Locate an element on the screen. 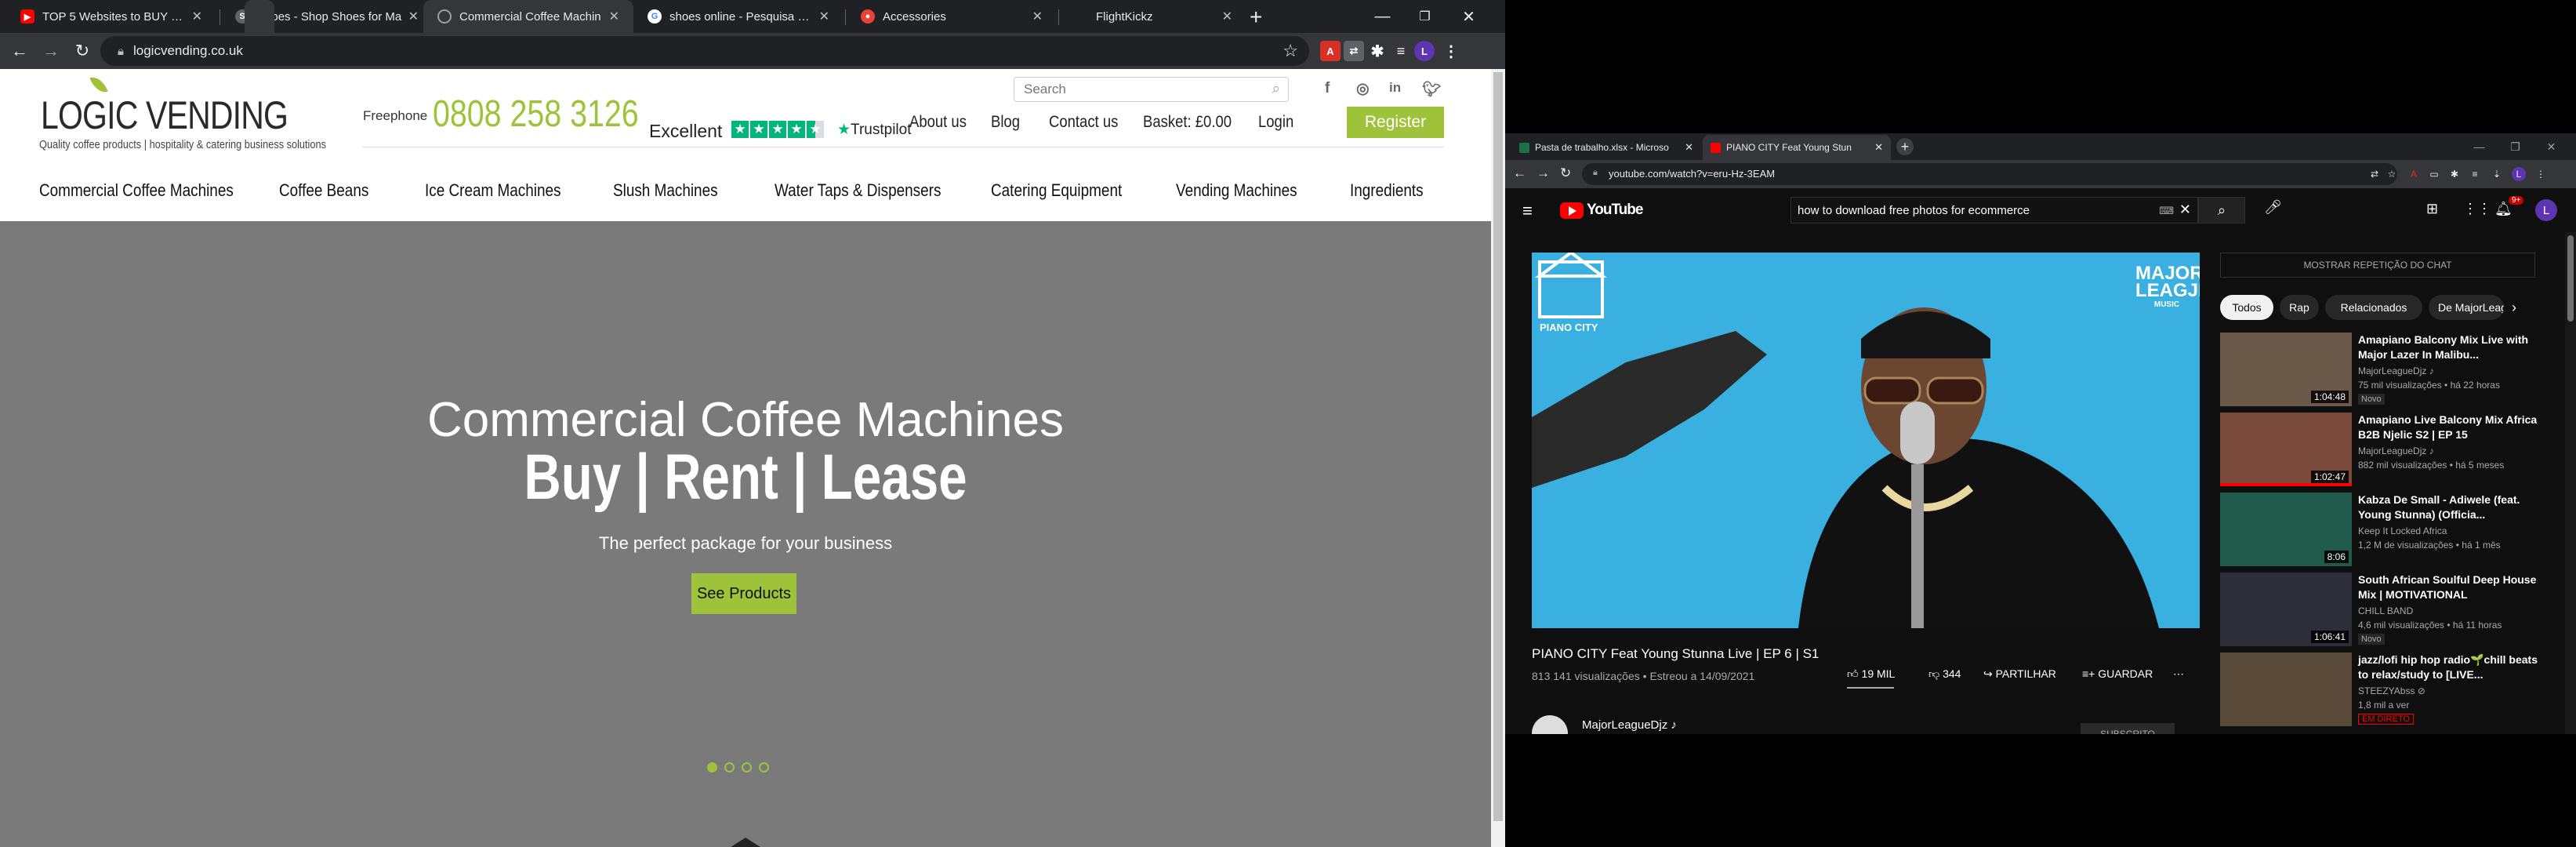 This screenshot has width=2576, height=847. linkedin-icon: in is located at coordinates (1395, 88).